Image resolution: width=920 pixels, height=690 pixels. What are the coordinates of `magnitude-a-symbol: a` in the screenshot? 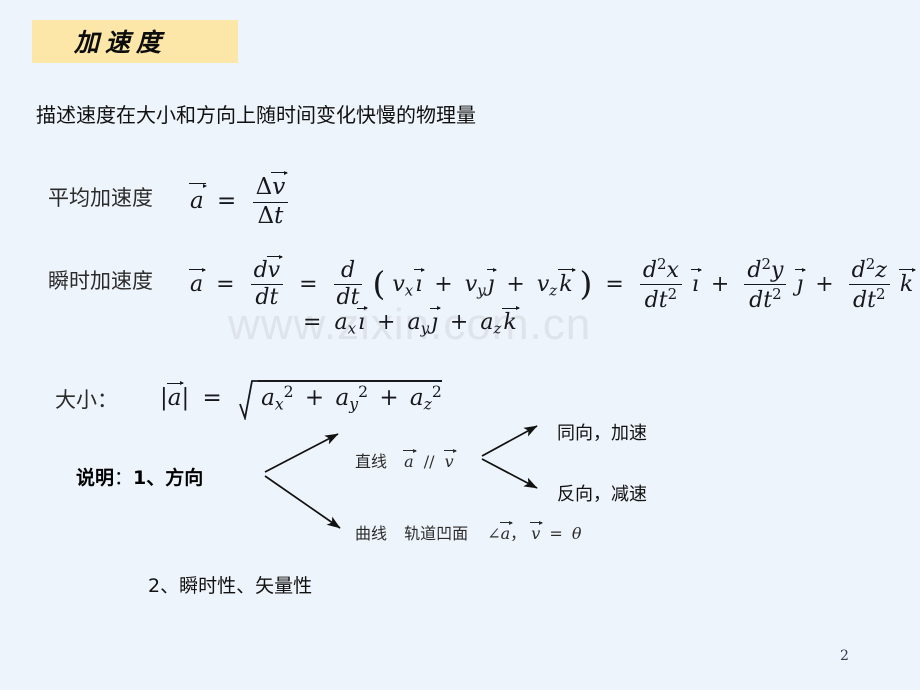 It's located at (175, 395).